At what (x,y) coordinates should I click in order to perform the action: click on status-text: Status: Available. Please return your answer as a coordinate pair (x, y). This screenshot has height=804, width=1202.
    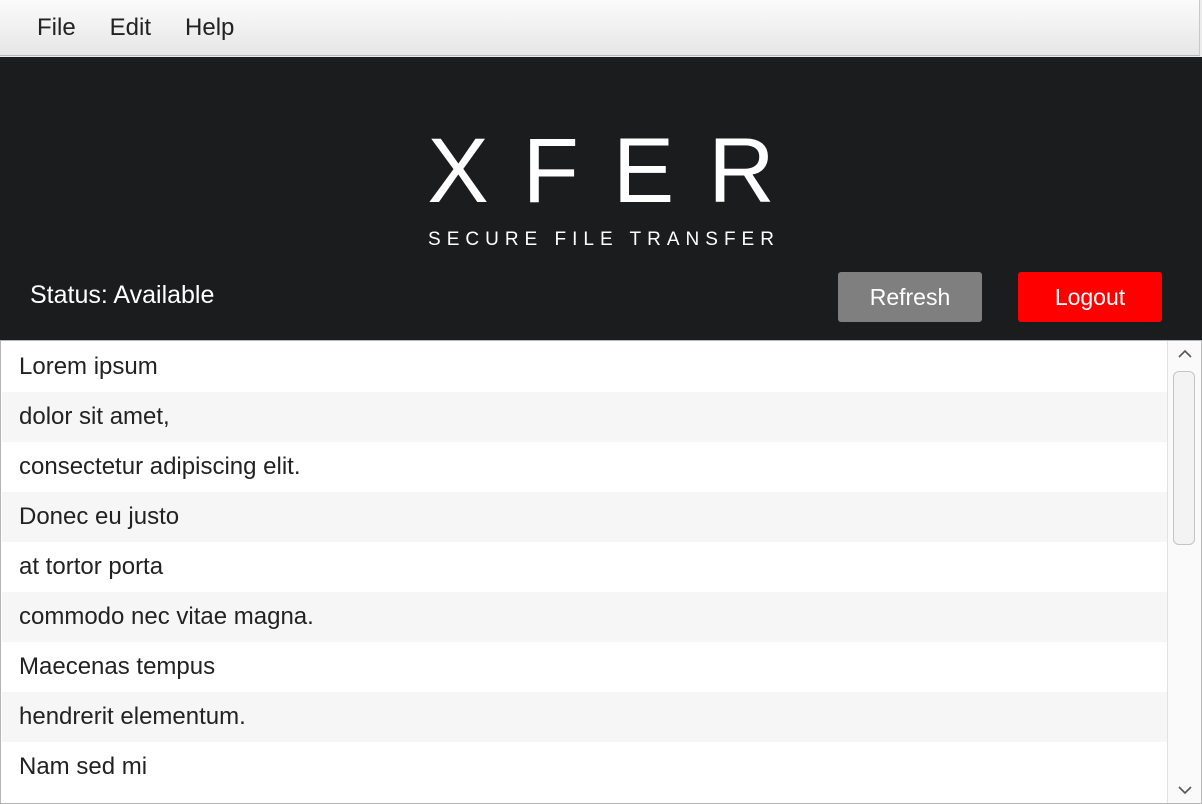
    Looking at the image, I should click on (122, 295).